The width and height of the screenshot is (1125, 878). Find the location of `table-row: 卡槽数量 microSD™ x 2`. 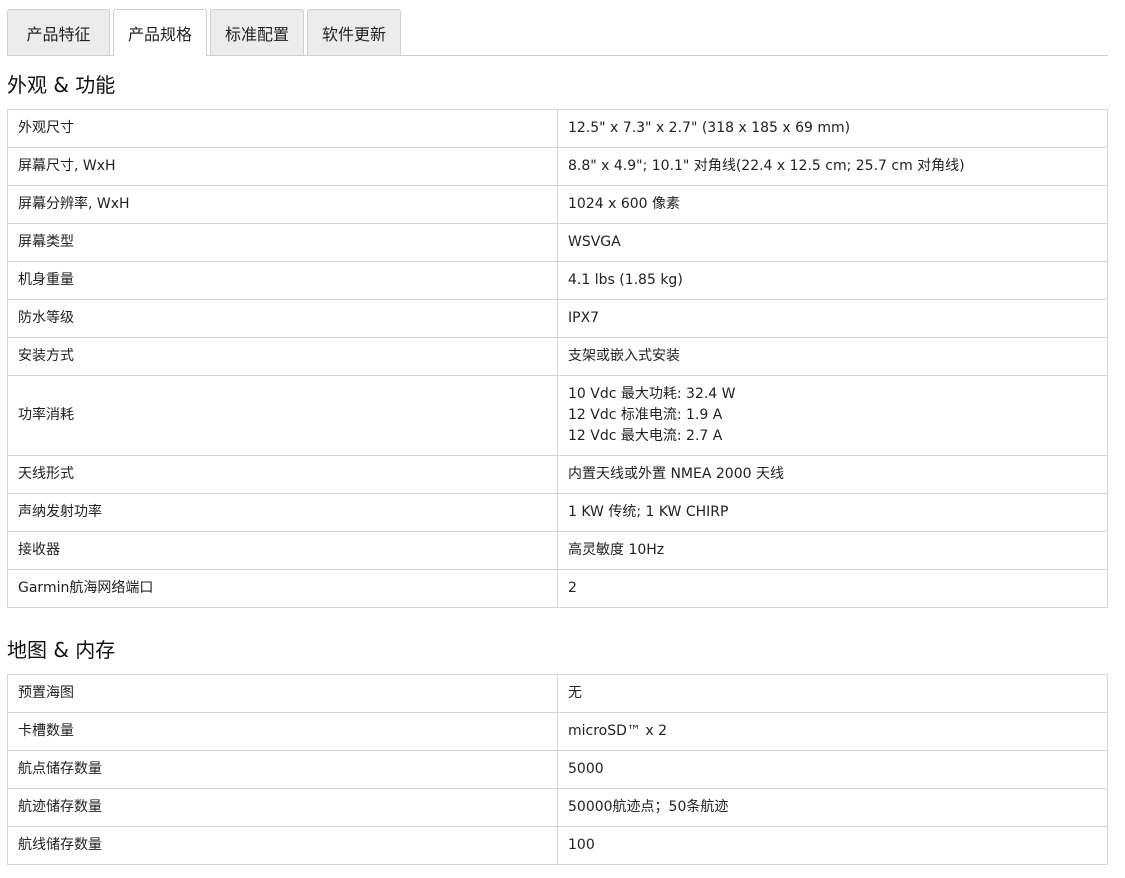

table-row: 卡槽数量 microSD™ x 2 is located at coordinates (557, 731).